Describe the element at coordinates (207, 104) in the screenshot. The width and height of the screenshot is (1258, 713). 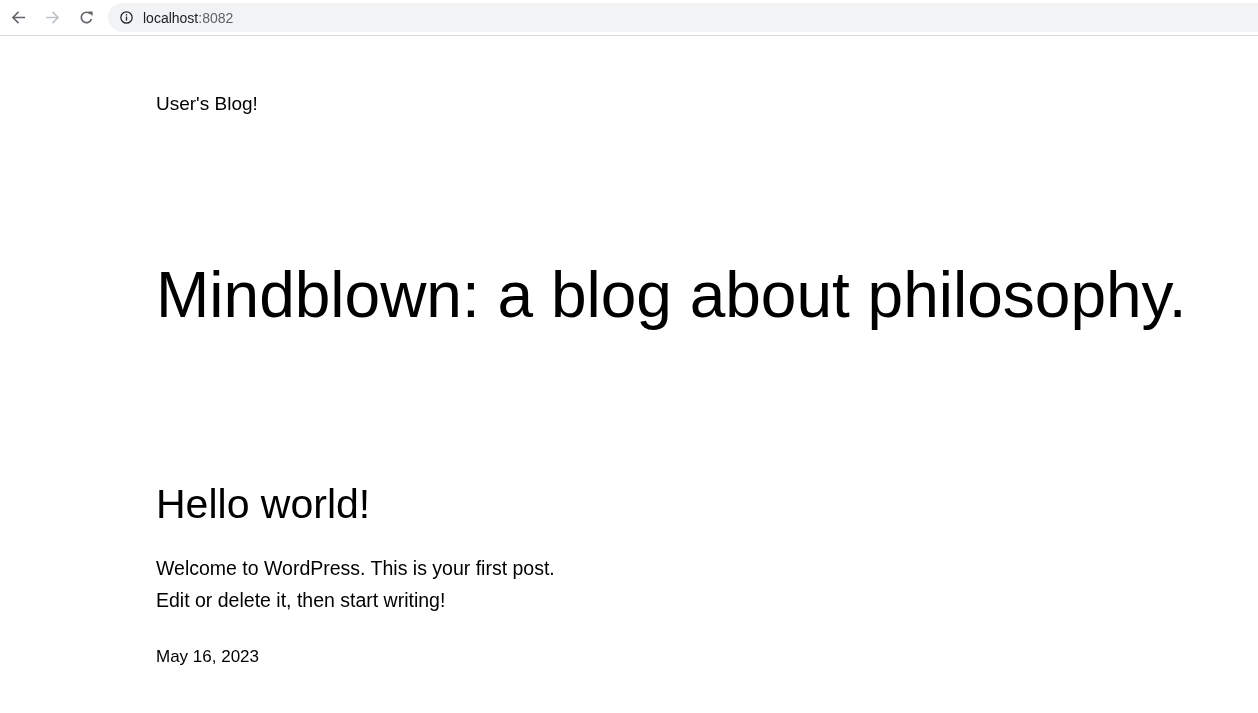
I see `site-title-link: User's Blog!` at that location.